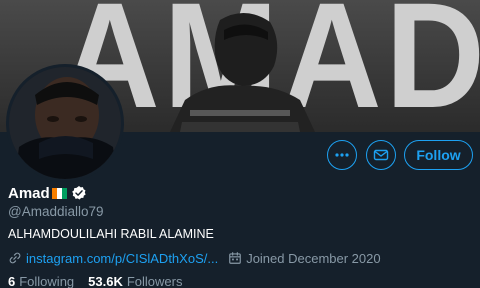 The image size is (480, 288). I want to click on message-button, so click(381, 155).